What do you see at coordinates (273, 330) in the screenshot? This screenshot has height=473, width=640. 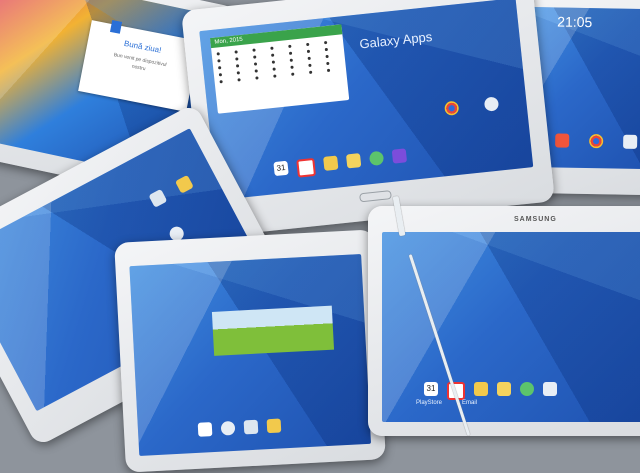 I see `photo-widget-grass` at bounding box center [273, 330].